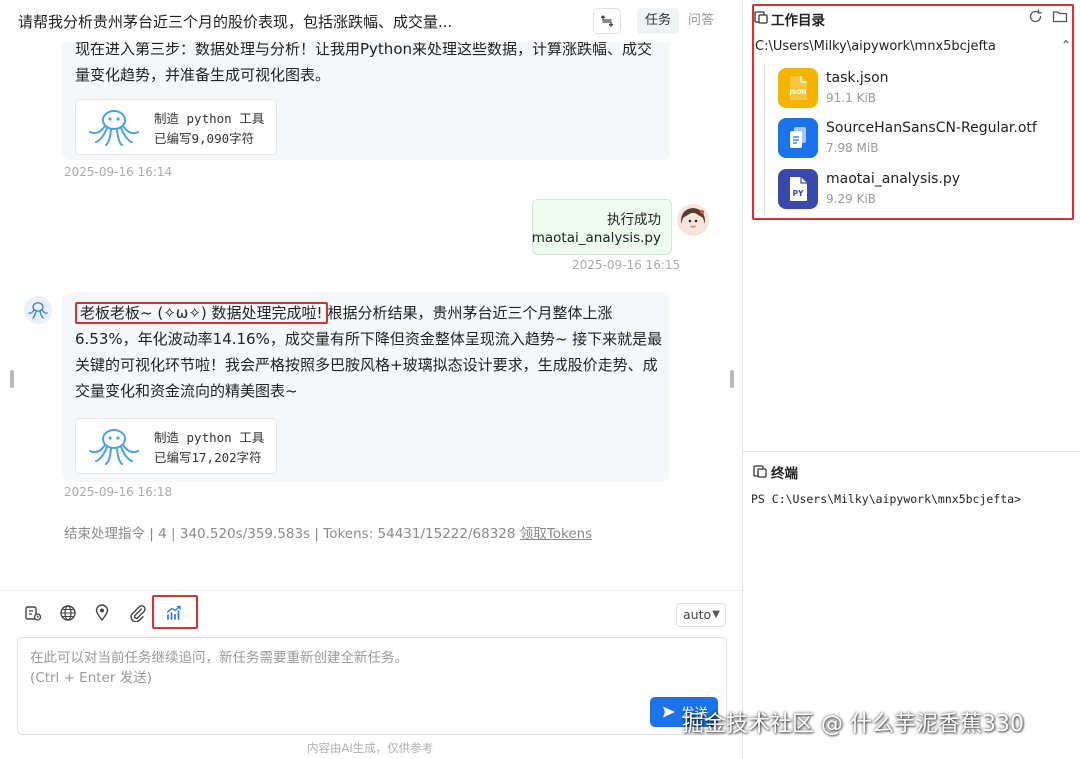  Describe the element at coordinates (851, 199) in the screenshot. I see `file-size: 9.29 KiB` at that location.